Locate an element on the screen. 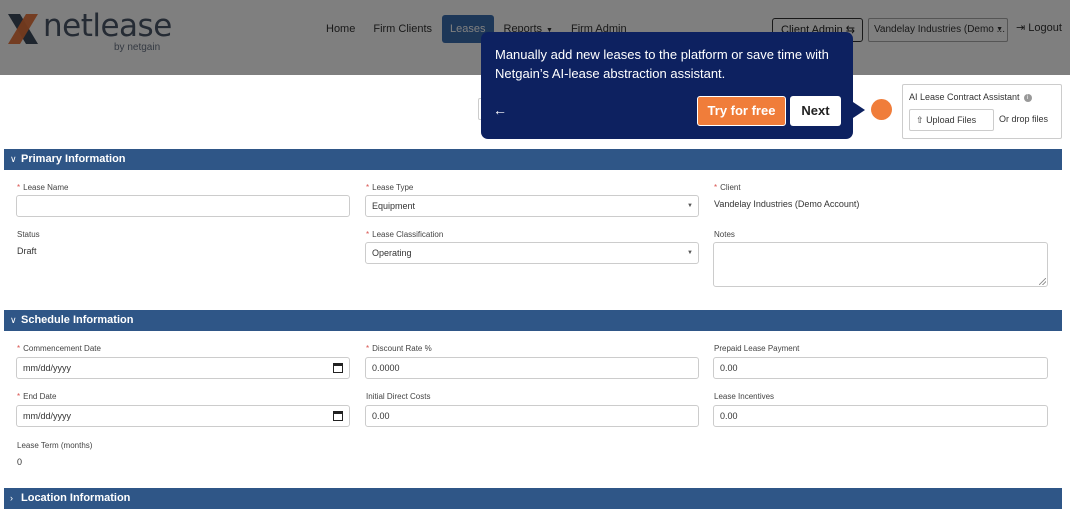 The width and height of the screenshot is (1070, 519). client-label-text: Client is located at coordinates (730, 187).